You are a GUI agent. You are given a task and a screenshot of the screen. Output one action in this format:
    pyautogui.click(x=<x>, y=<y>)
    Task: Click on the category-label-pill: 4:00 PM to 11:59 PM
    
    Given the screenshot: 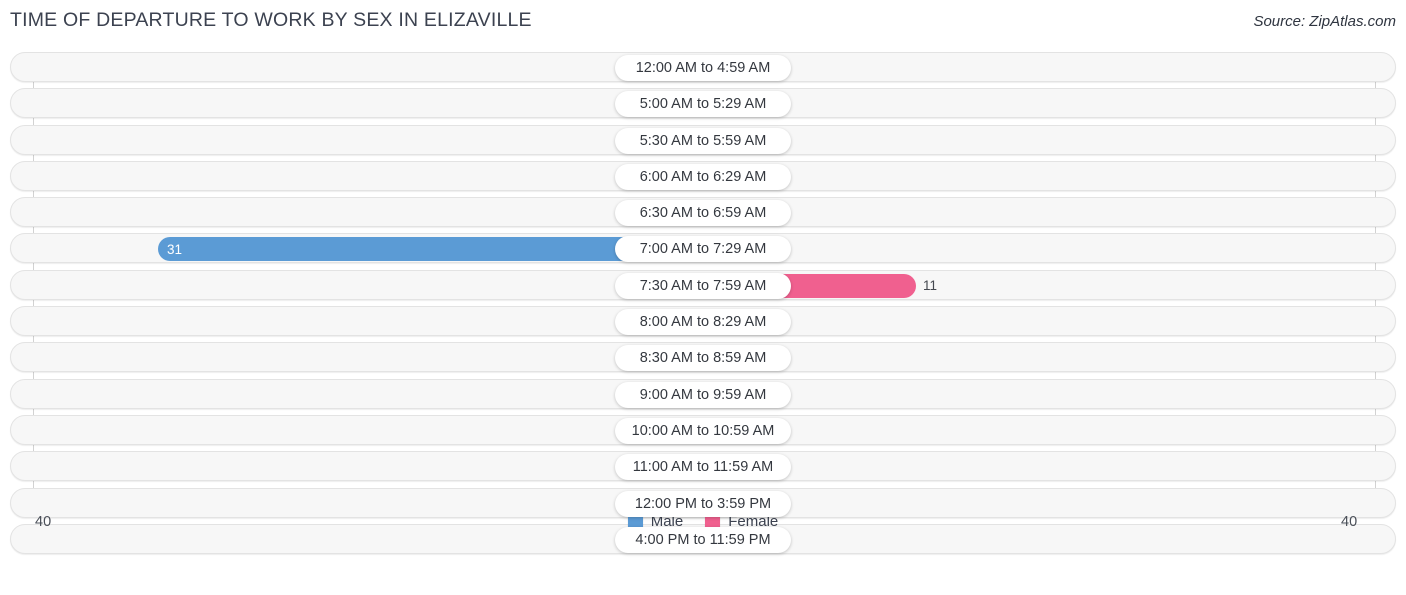 What is the action you would take?
    pyautogui.click(x=703, y=539)
    